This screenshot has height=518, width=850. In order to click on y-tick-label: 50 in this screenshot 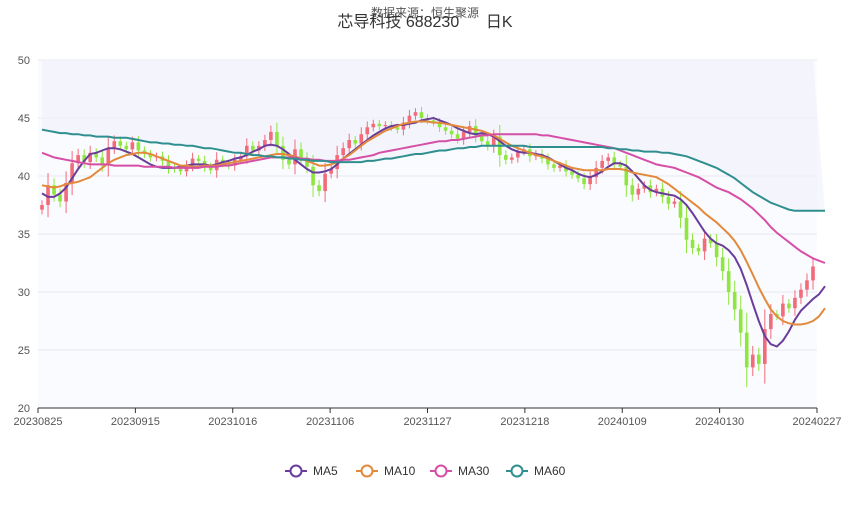, I will do `click(24, 61)`.